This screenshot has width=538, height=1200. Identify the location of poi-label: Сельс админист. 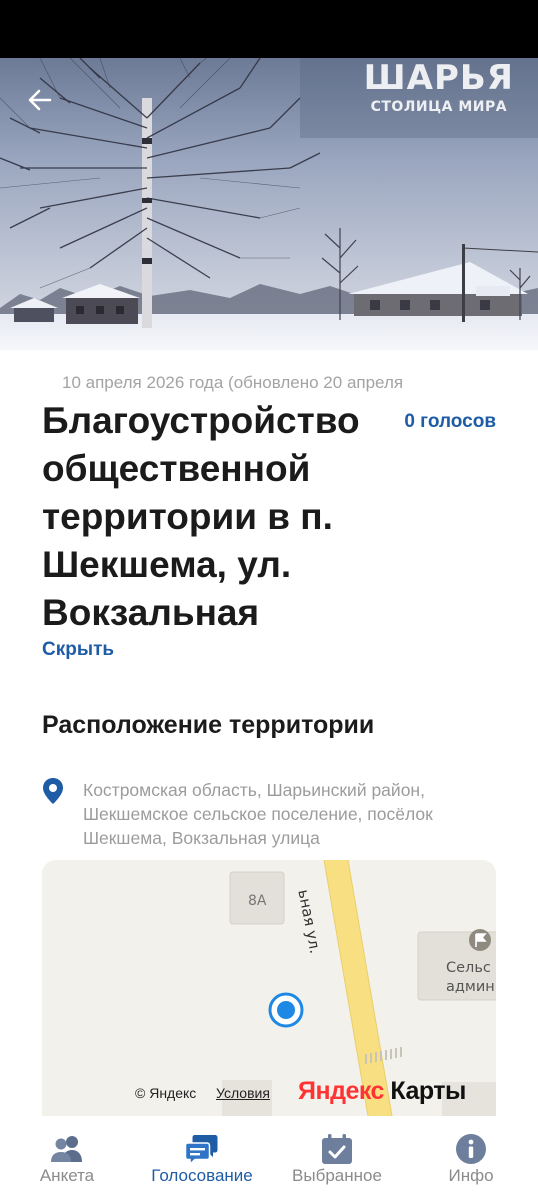
(471, 978).